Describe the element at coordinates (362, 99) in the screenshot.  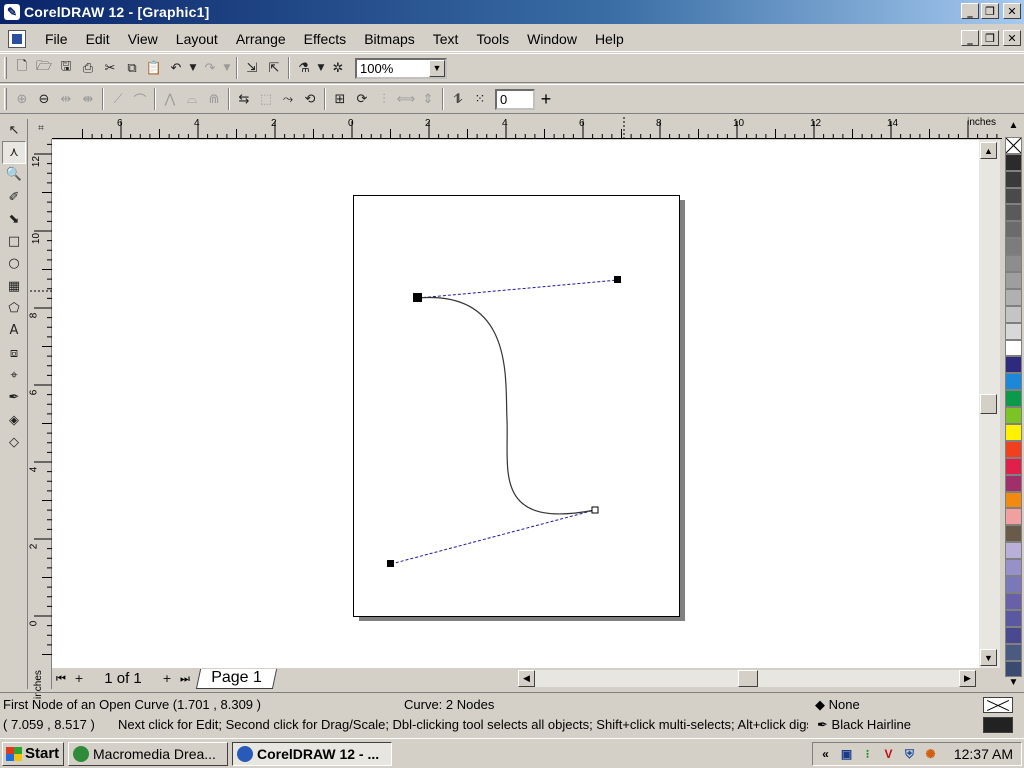
I see `rotate-nodes-icon: ⟳` at that location.